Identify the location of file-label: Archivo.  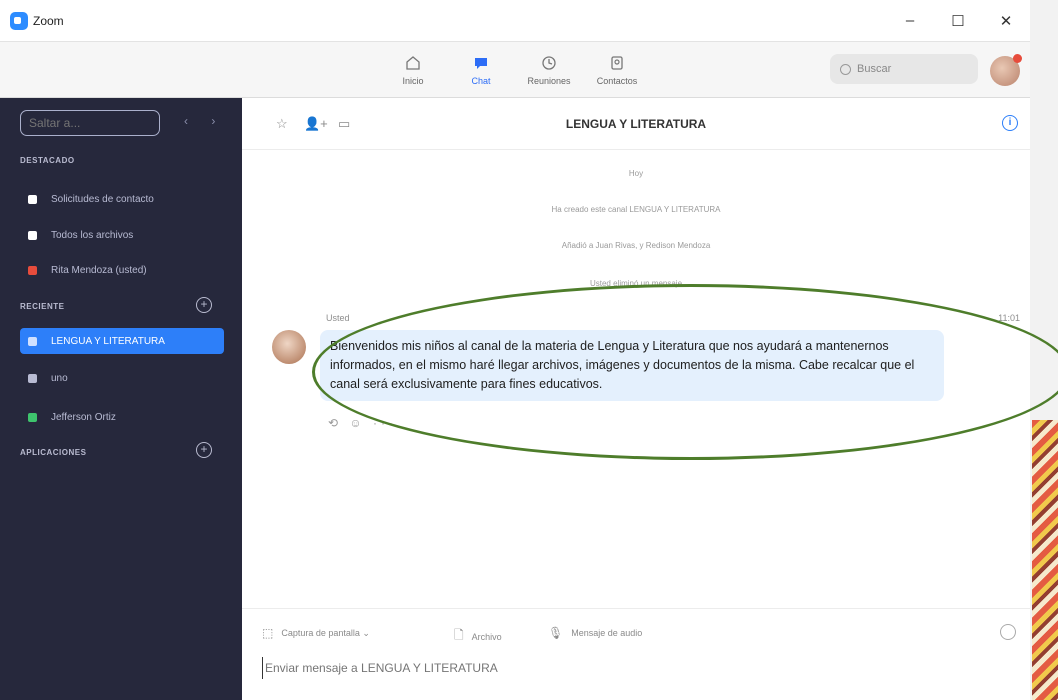
(486, 636).